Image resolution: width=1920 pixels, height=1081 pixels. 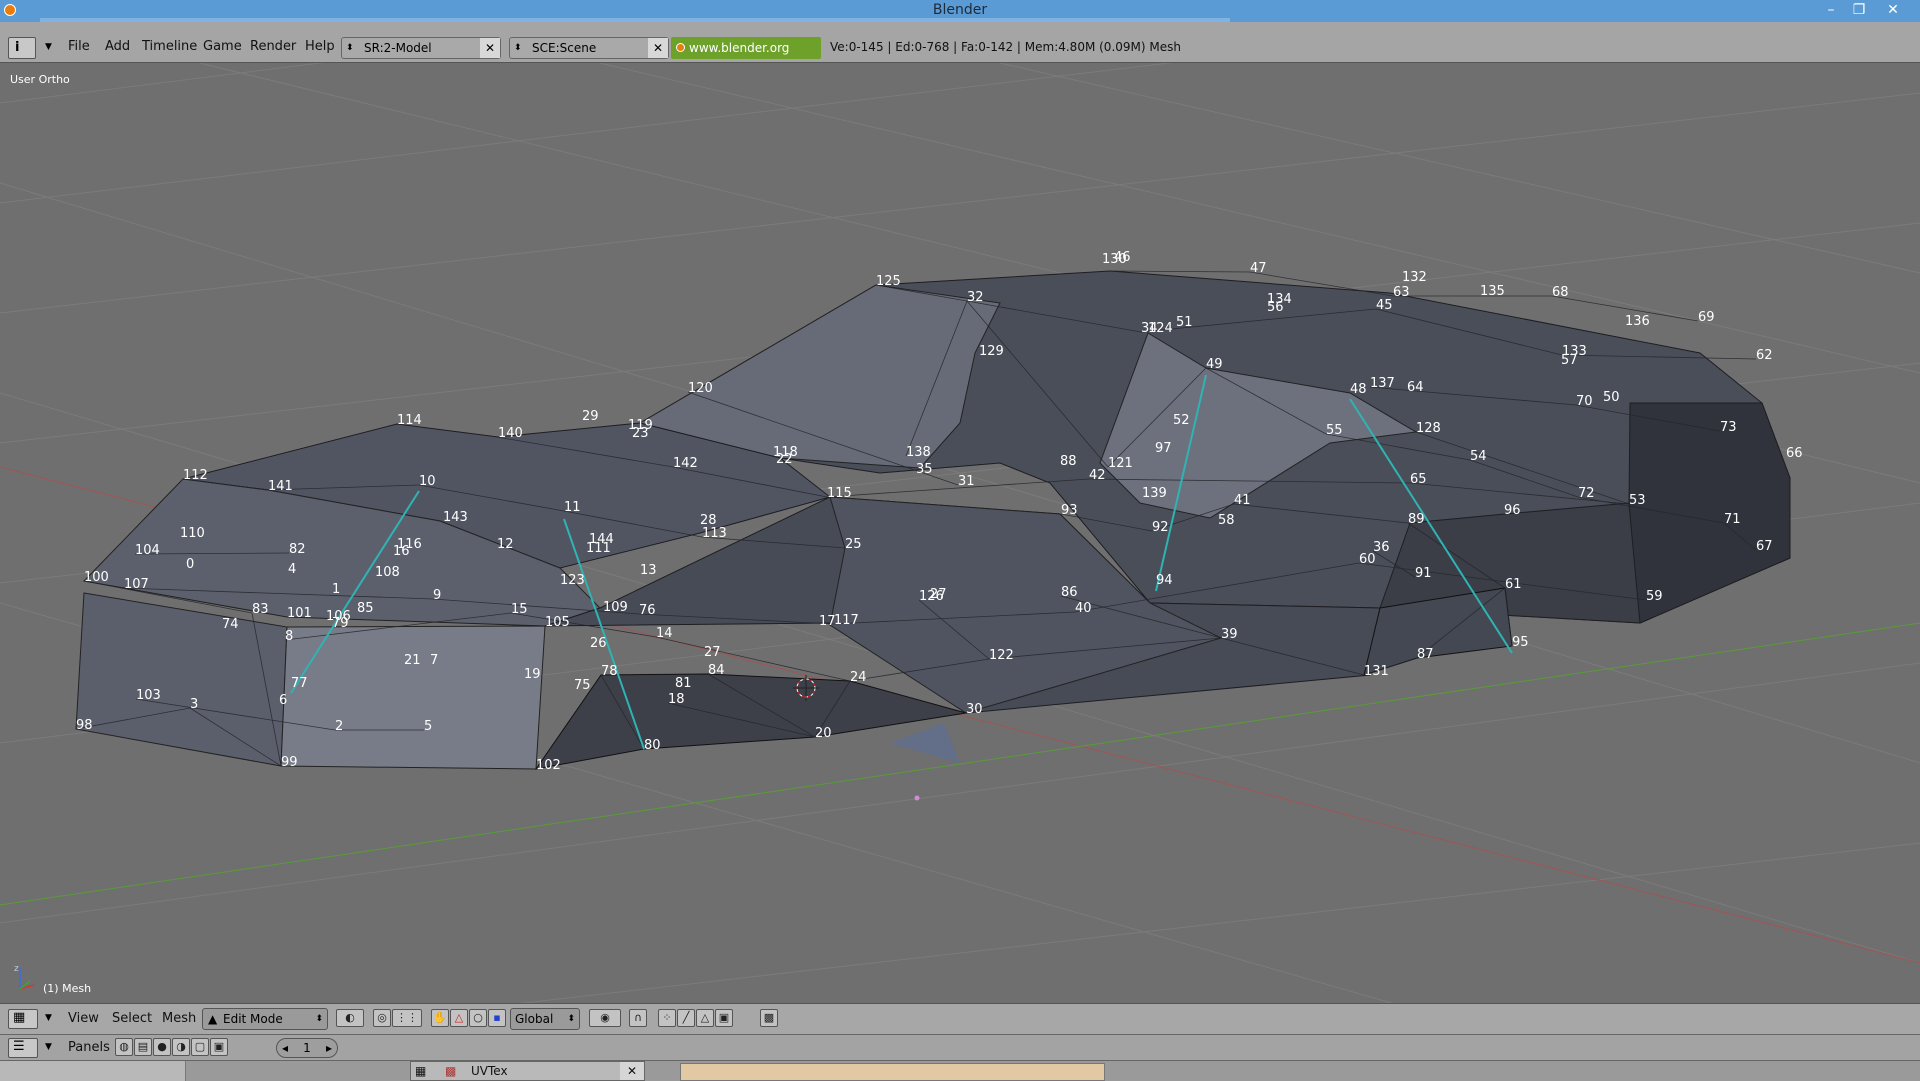 What do you see at coordinates (117, 47) in the screenshot?
I see `menu-add: Add` at bounding box center [117, 47].